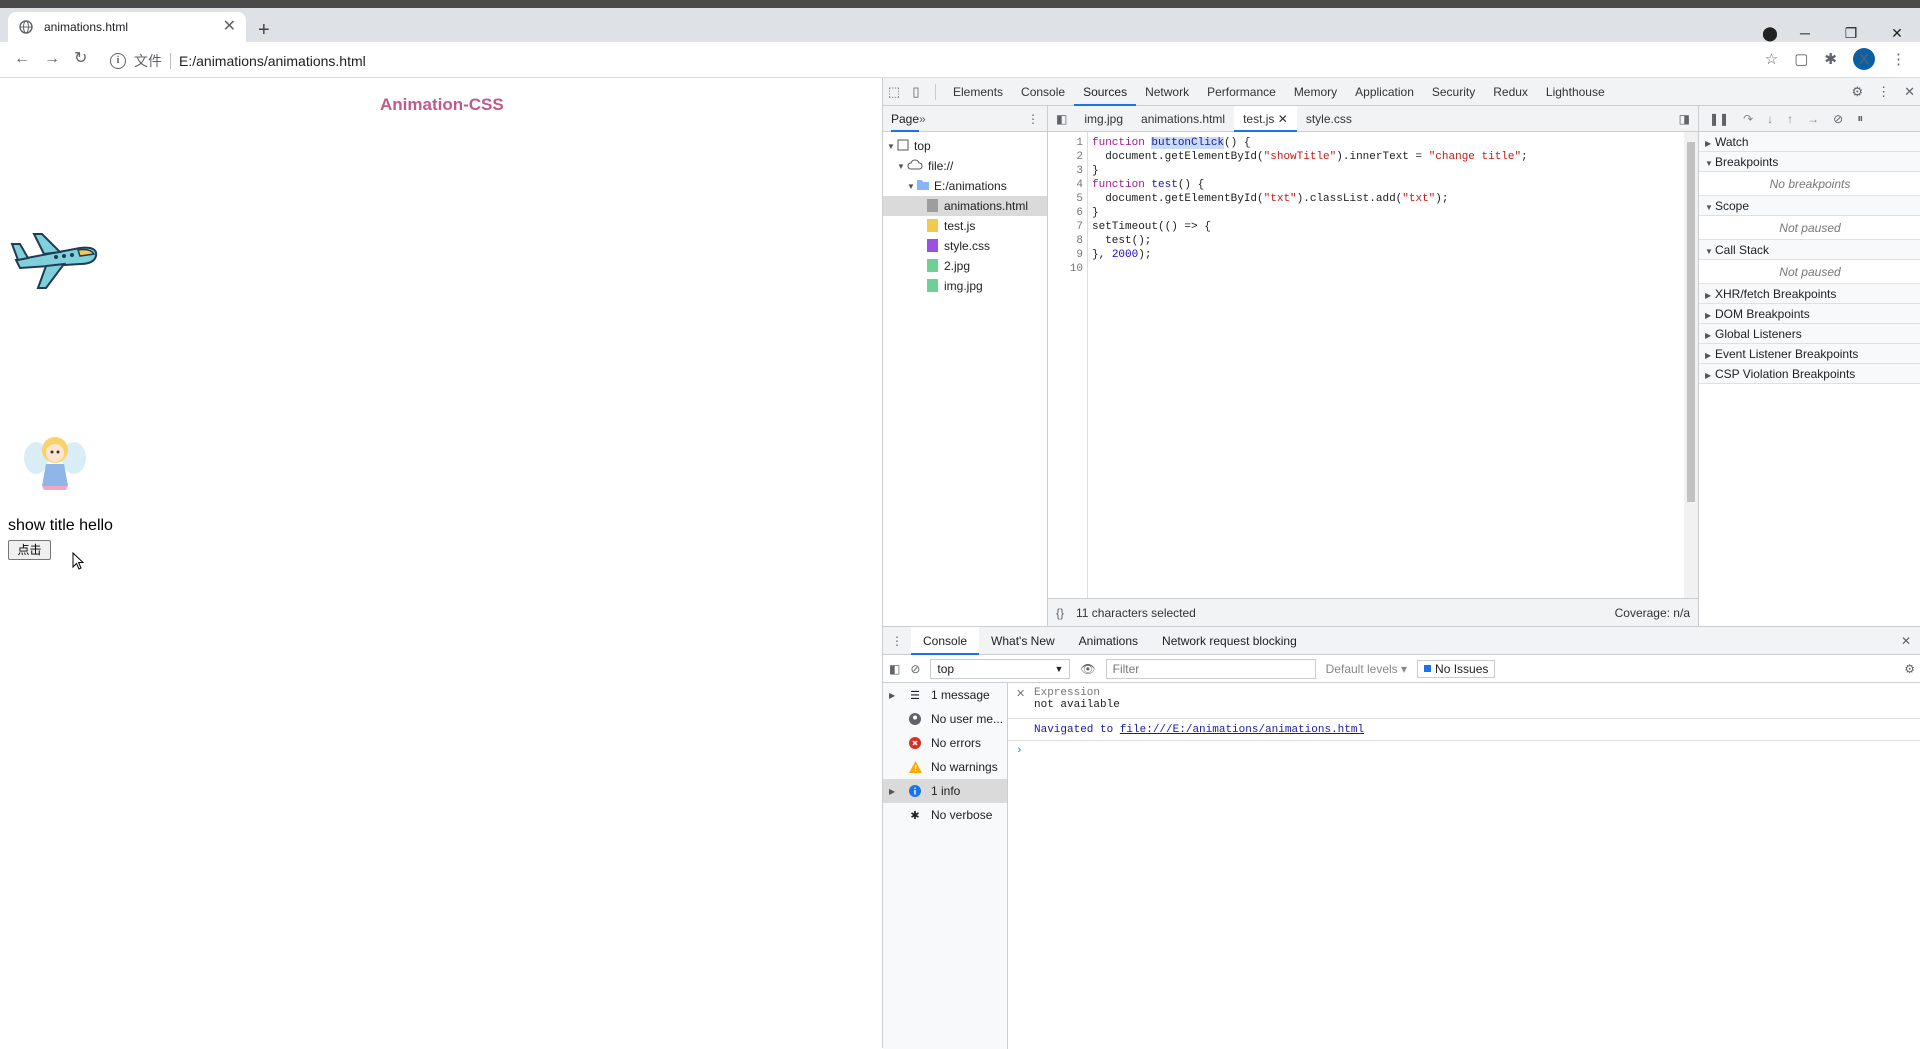  What do you see at coordinates (915, 669) in the screenshot?
I see `clear-console-icon: ⊘` at bounding box center [915, 669].